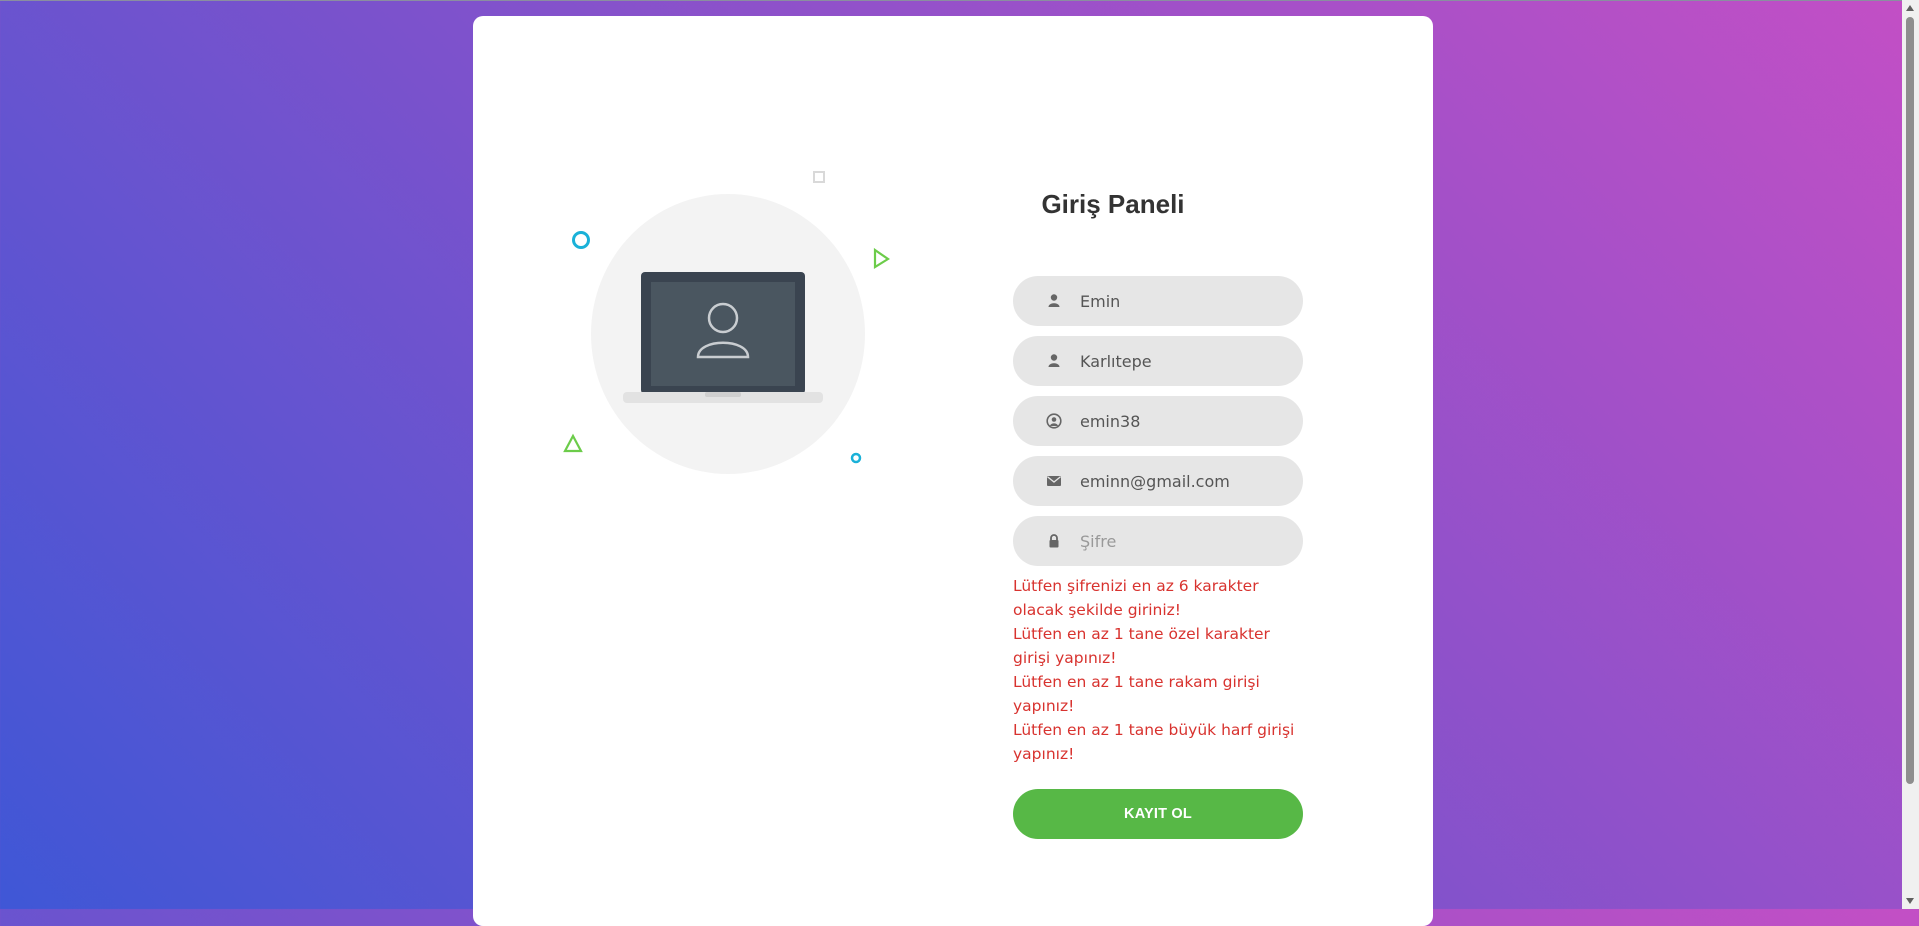 This screenshot has height=926, width=1919. Describe the element at coordinates (882, 258) in the screenshot. I see `decor-triangle-right` at that location.